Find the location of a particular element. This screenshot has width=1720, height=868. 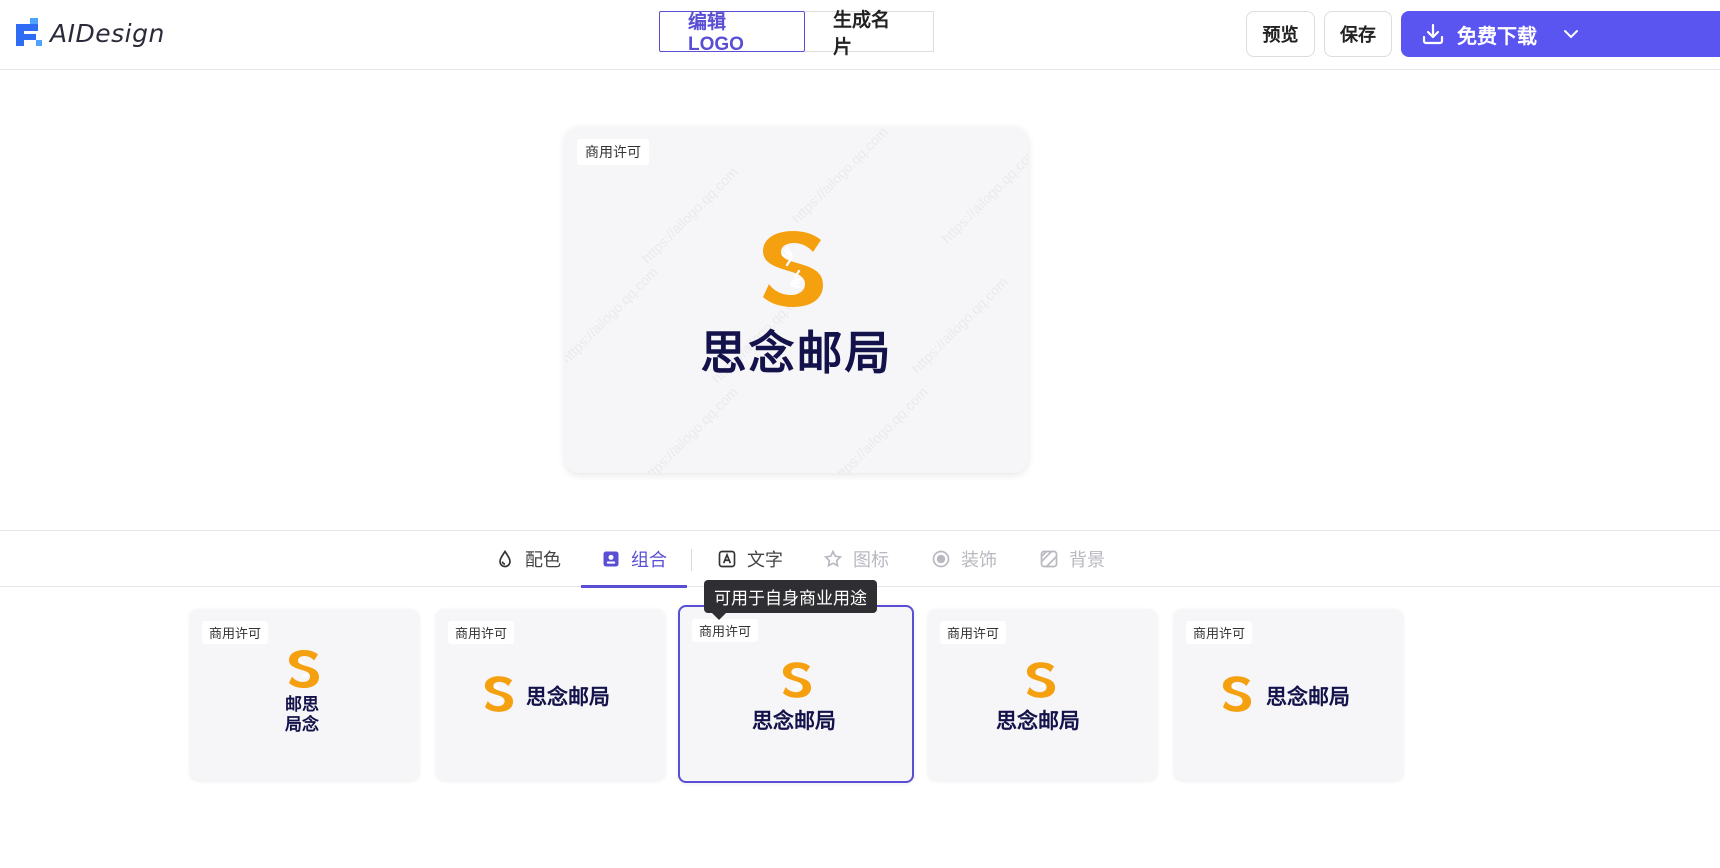

layout-option-4: 商用许可 思念邮局 is located at coordinates (1042, 694).